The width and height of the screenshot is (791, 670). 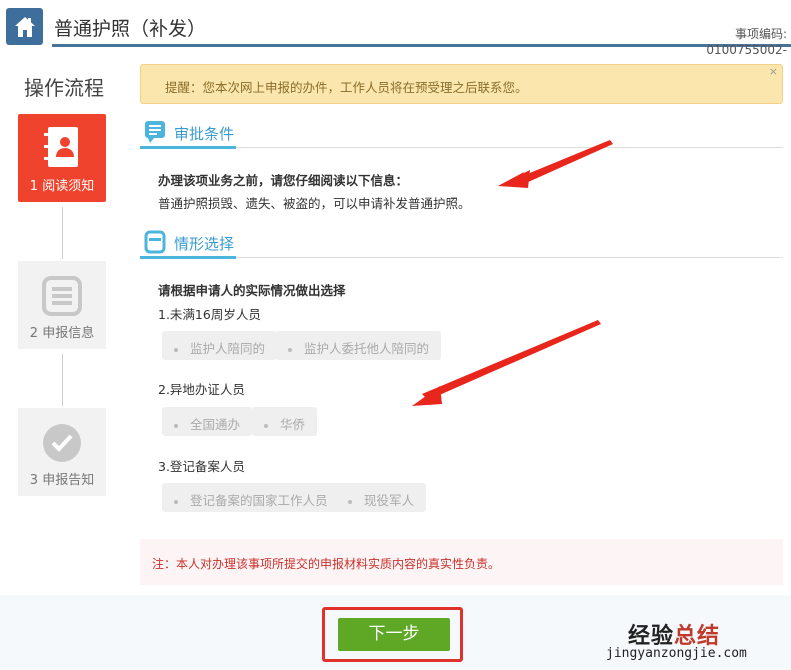 I want to click on contact-book-icon, so click(x=61, y=147).